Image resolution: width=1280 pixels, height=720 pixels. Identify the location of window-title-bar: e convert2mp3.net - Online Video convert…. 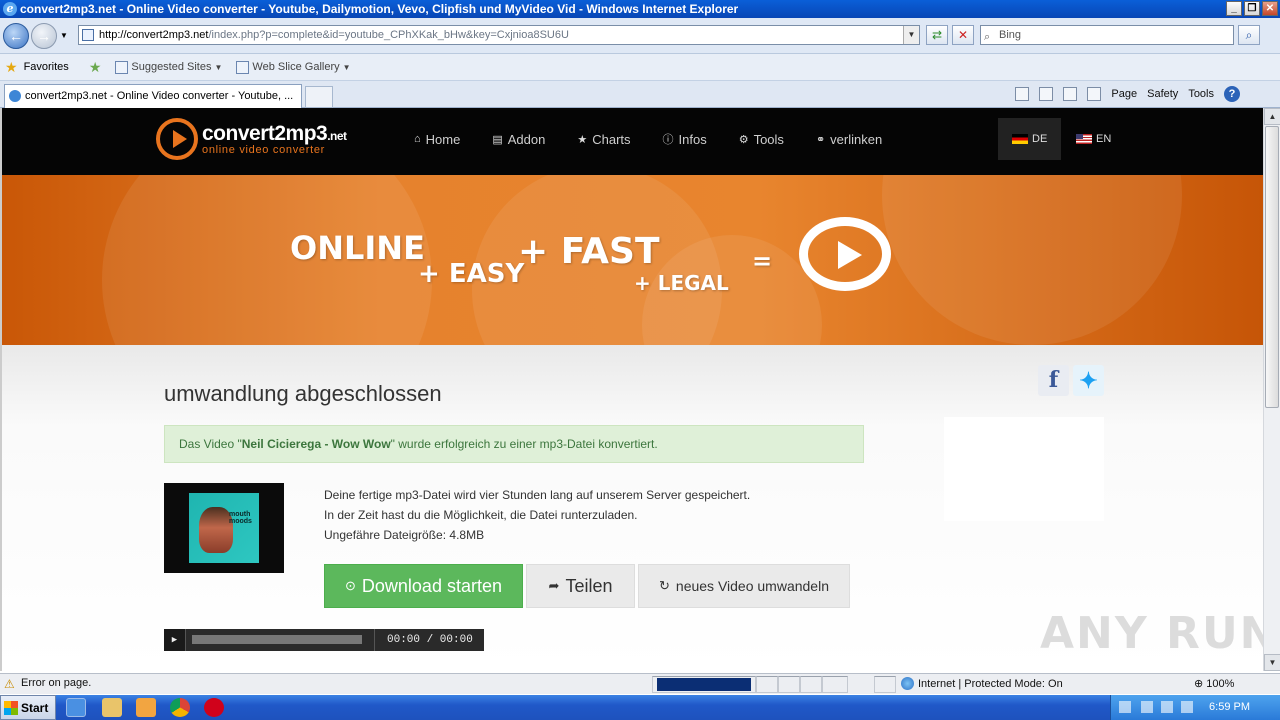
(640, 9).